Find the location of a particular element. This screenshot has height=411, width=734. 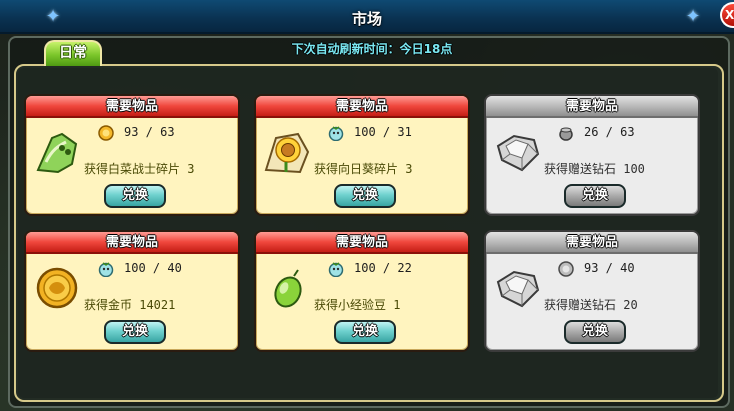

exchange-card: 需要物品 26 / 63 获得赠送钻石 100 兑换 is located at coordinates (592, 155).